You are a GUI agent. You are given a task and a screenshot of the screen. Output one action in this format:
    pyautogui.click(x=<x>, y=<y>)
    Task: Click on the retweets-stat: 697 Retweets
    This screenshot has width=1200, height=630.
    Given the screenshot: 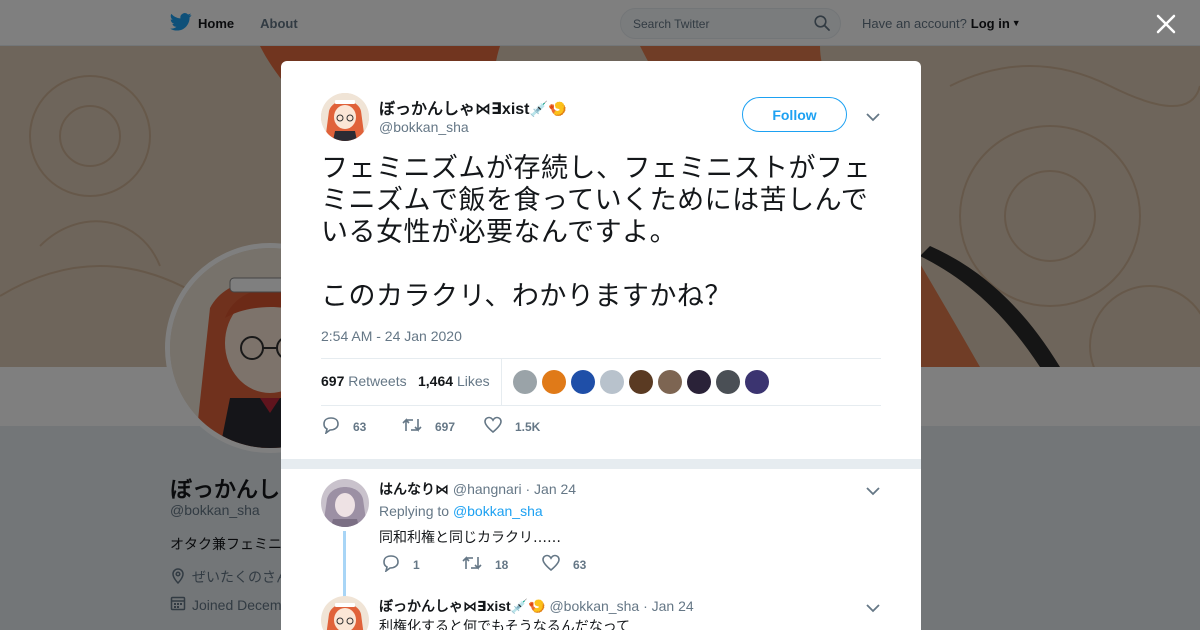 What is the action you would take?
    pyautogui.click(x=364, y=381)
    